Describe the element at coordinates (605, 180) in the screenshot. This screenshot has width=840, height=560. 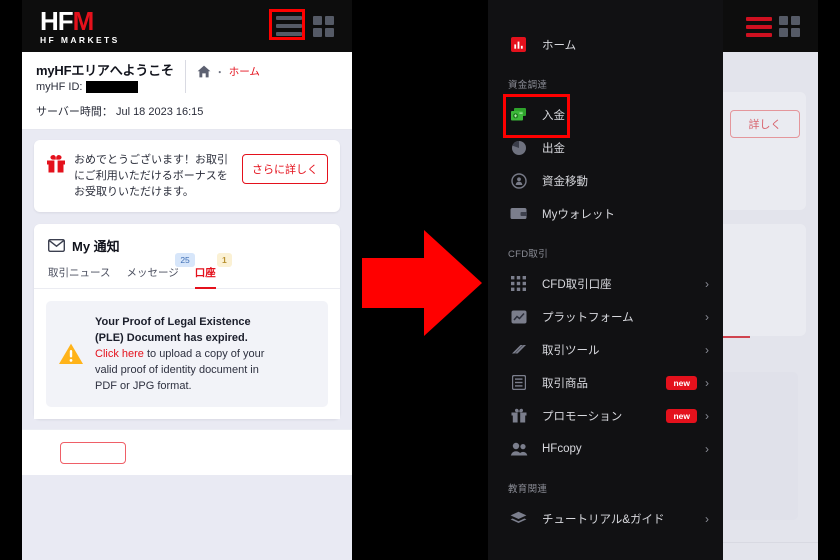
I see `menu-item-transfer: 資金移動` at that location.